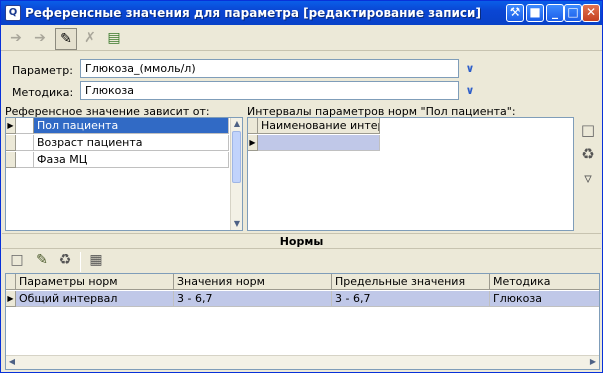 The height and width of the screenshot is (373, 603). I want to click on norms-col-header: Значения норм, so click(253, 282).